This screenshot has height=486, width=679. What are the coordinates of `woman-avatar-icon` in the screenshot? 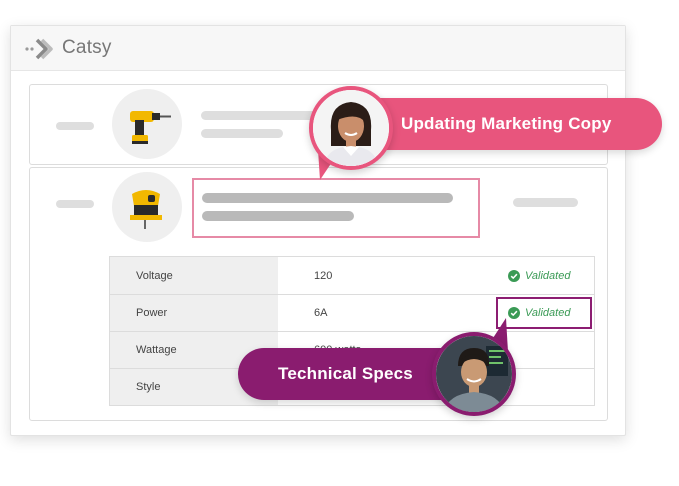 It's located at (351, 128).